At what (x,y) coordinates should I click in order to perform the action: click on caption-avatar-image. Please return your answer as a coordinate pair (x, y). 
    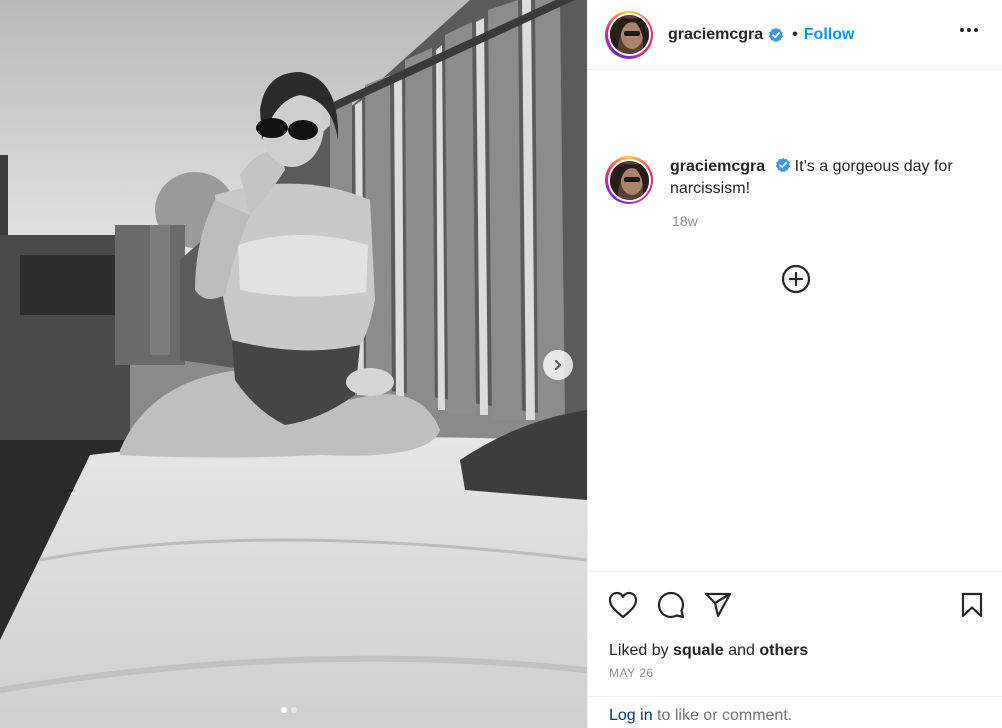
    Looking at the image, I should click on (629, 180).